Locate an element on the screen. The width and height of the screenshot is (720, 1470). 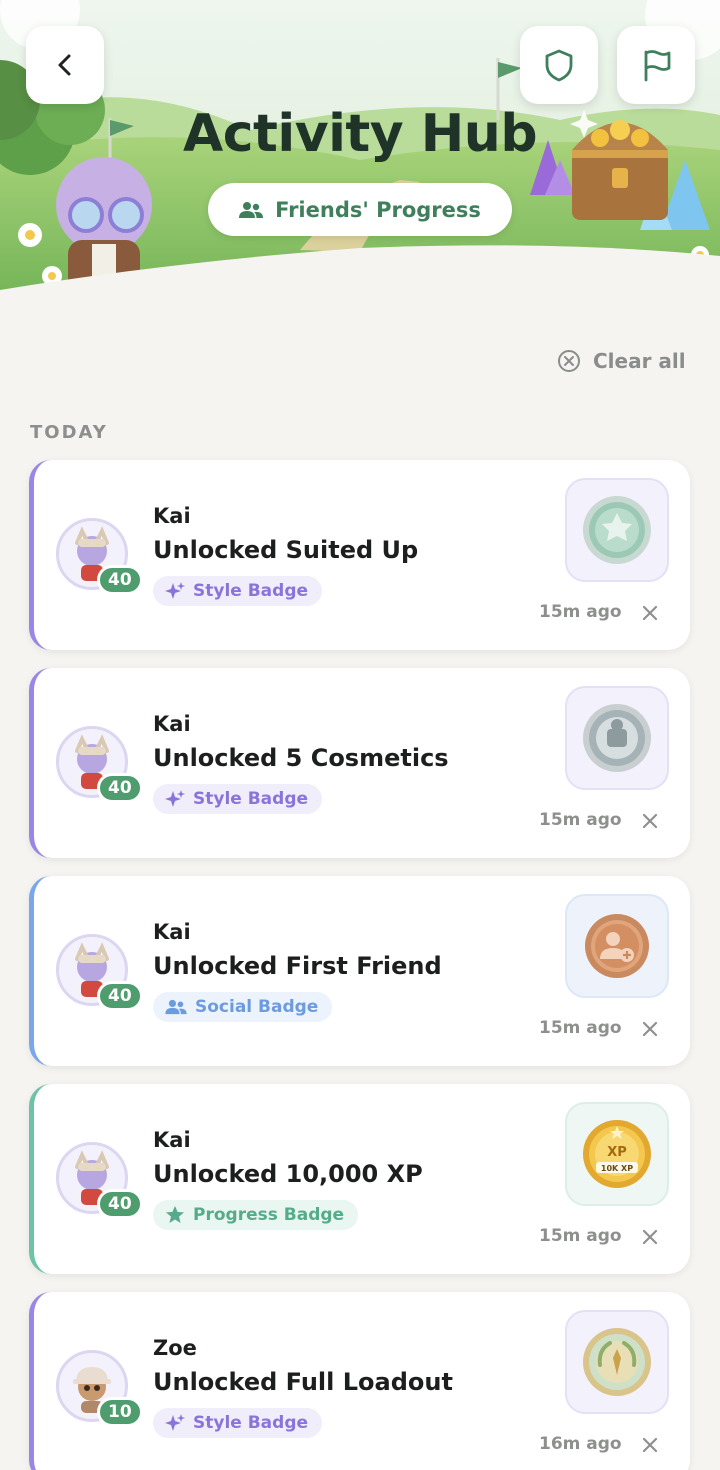
gold-laurel-medal-icon is located at coordinates (617, 1362).